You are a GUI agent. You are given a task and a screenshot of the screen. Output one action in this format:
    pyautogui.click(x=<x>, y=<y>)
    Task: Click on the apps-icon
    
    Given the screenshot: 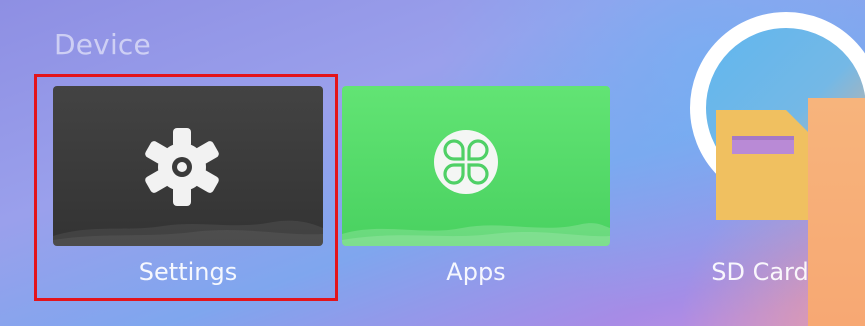 What is the action you would take?
    pyautogui.click(x=466, y=162)
    